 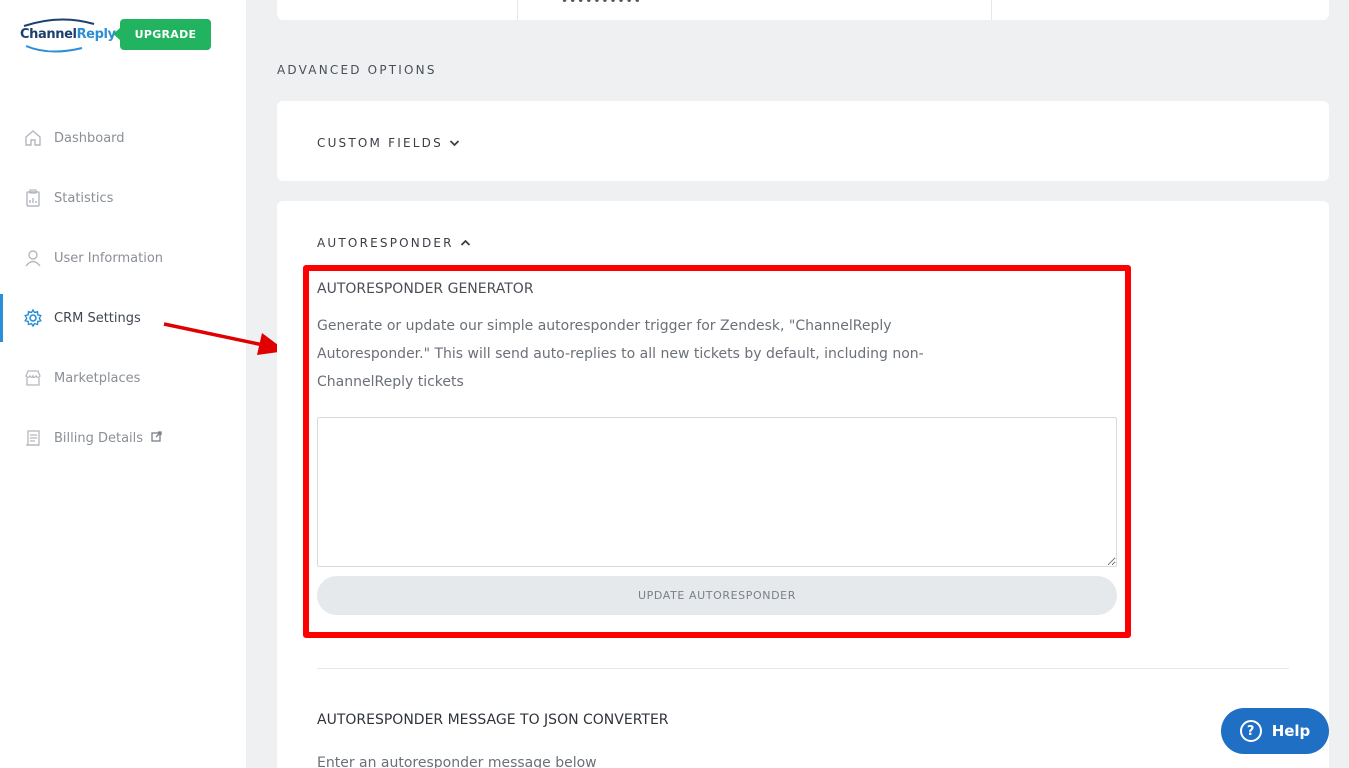 I want to click on receipt-icon, so click(x=33, y=438).